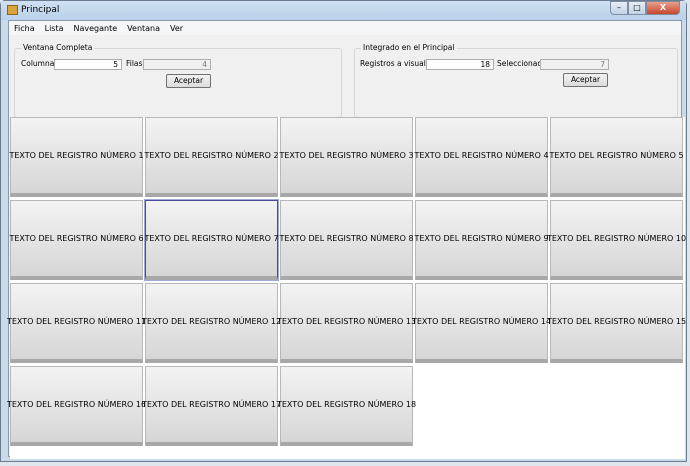 The height and width of the screenshot is (466, 690). I want to click on record-button: TEXTO DEL REGISTRO NÚMERO 12, so click(211, 323).